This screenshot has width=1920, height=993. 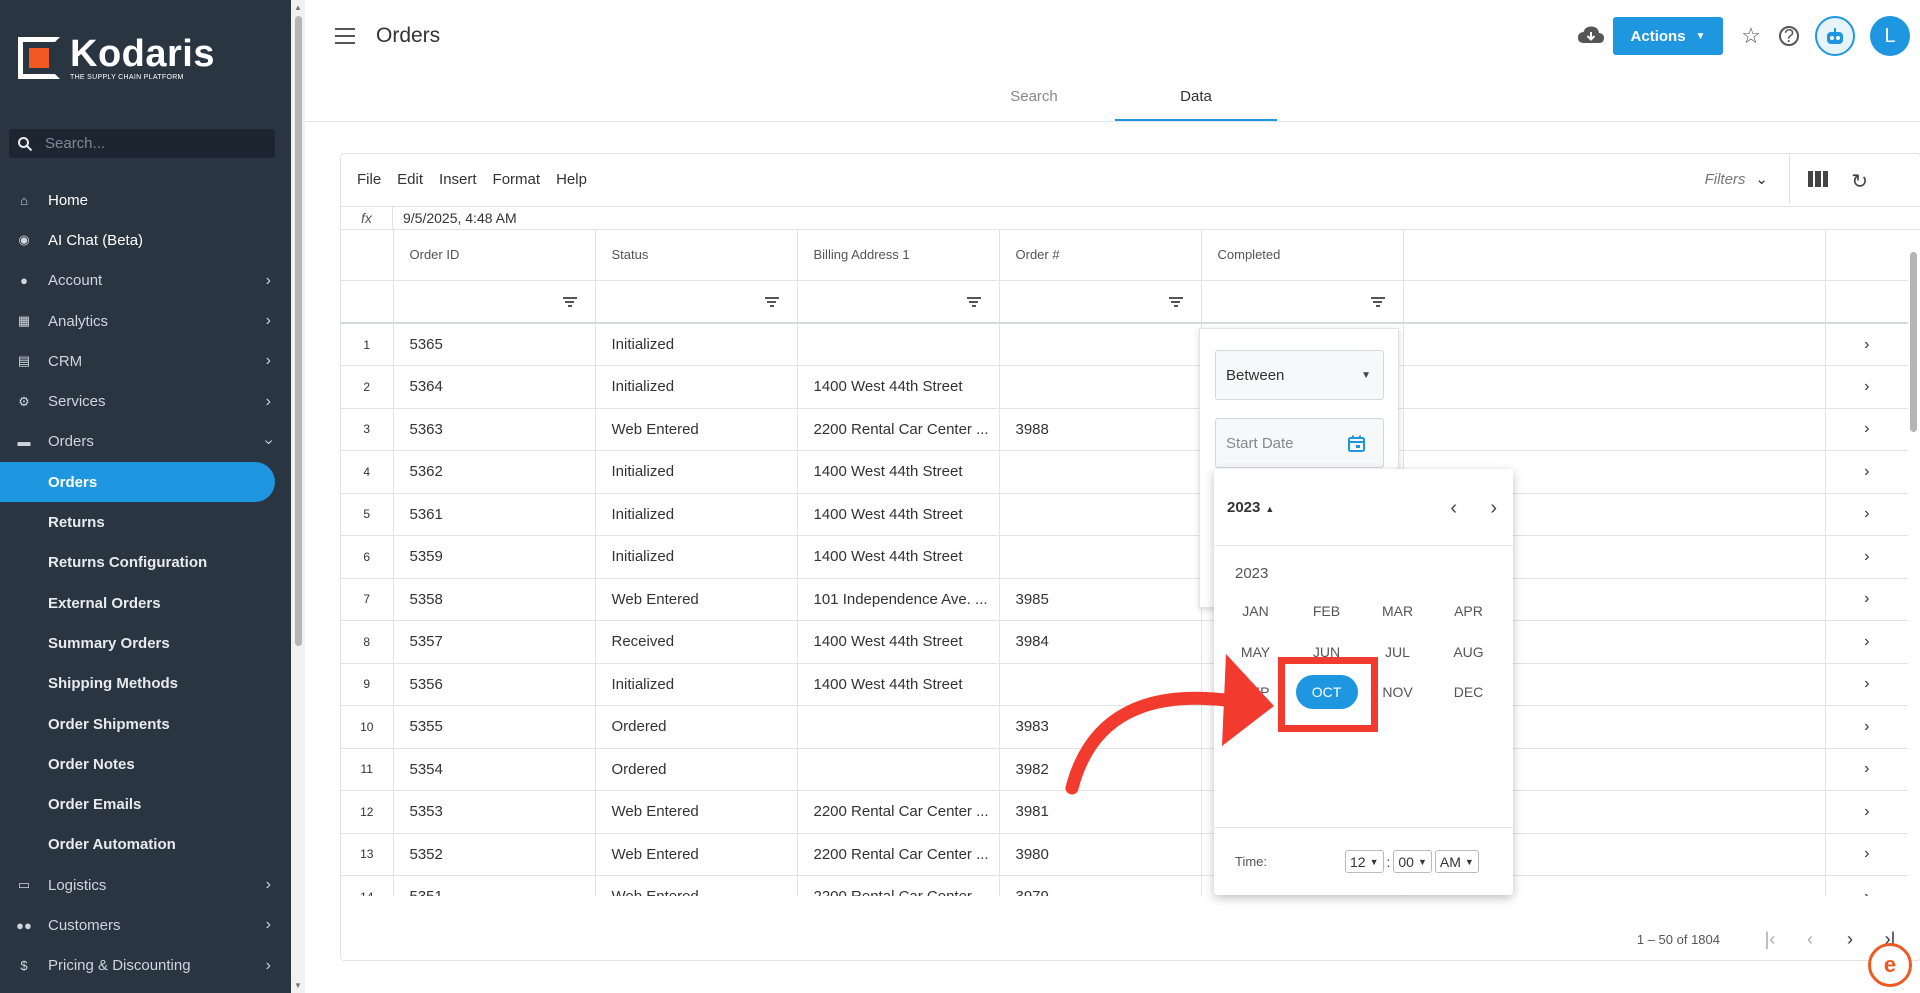 I want to click on row-number: 9, so click(x=367, y=684).